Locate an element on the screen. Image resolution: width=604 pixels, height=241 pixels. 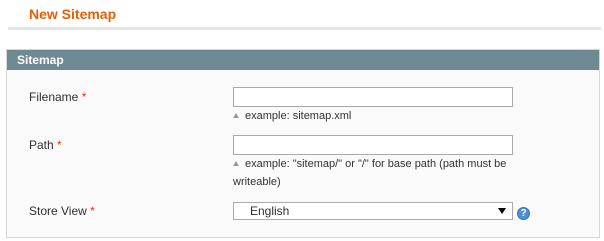
page-title: New Sitemap is located at coordinates (73, 14).